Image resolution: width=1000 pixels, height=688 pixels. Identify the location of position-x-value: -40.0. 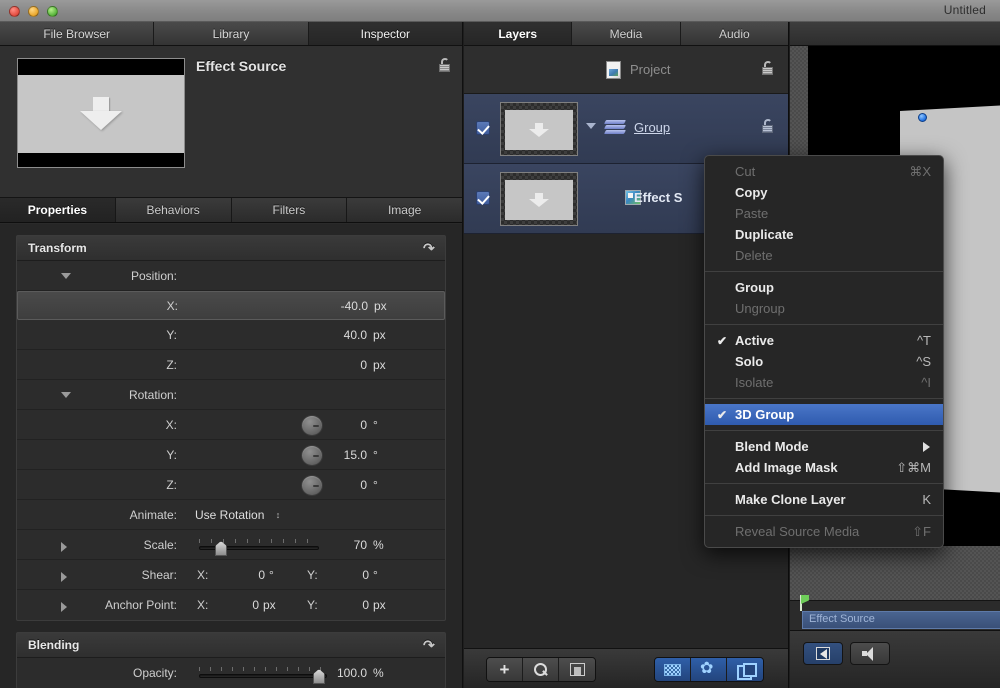
(318, 306).